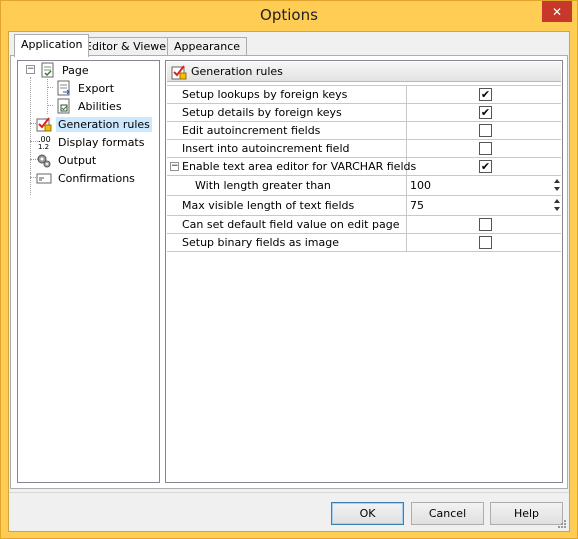  Describe the element at coordinates (90, 106) in the screenshot. I see `tree-item-abilities: Abilities` at that location.